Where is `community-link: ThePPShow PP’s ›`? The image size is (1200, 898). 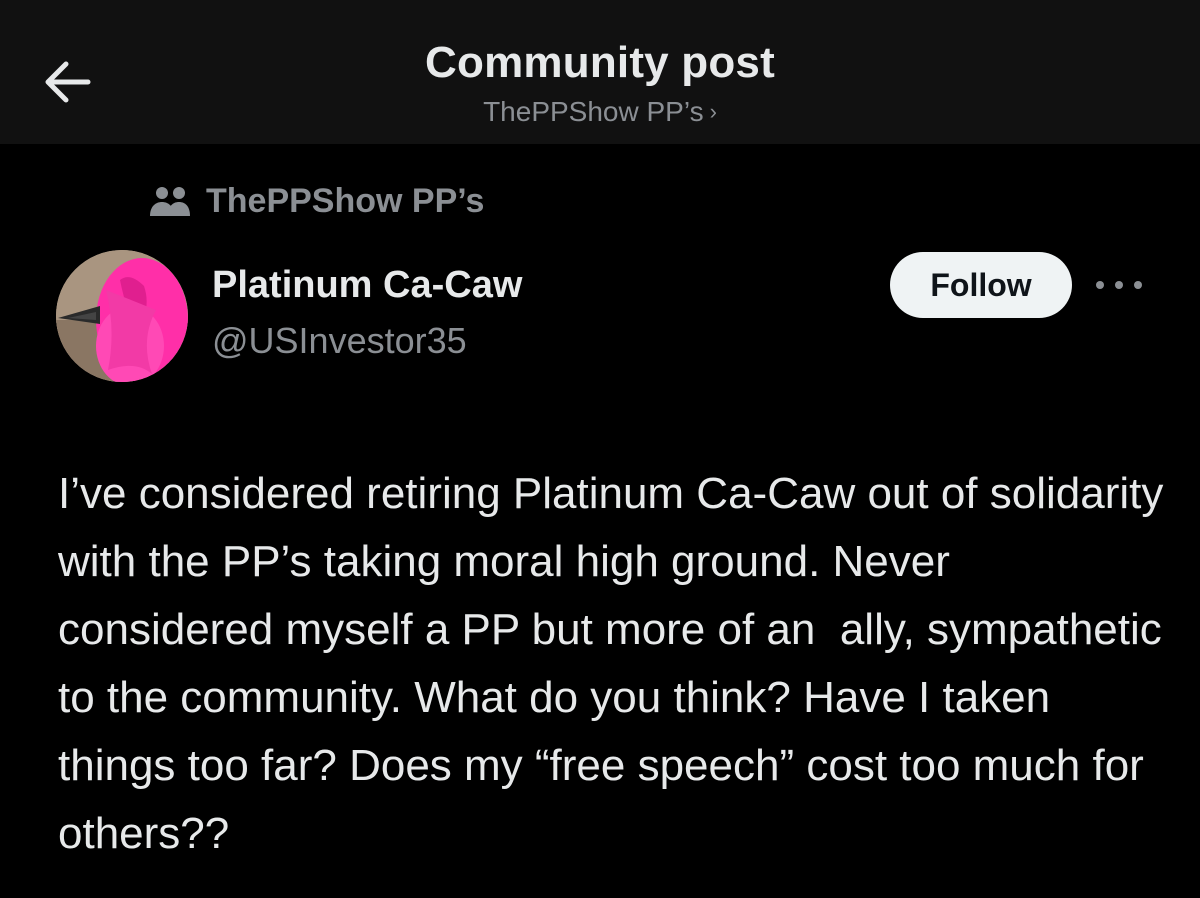
community-link: ThePPShow PP’s › is located at coordinates (600, 112).